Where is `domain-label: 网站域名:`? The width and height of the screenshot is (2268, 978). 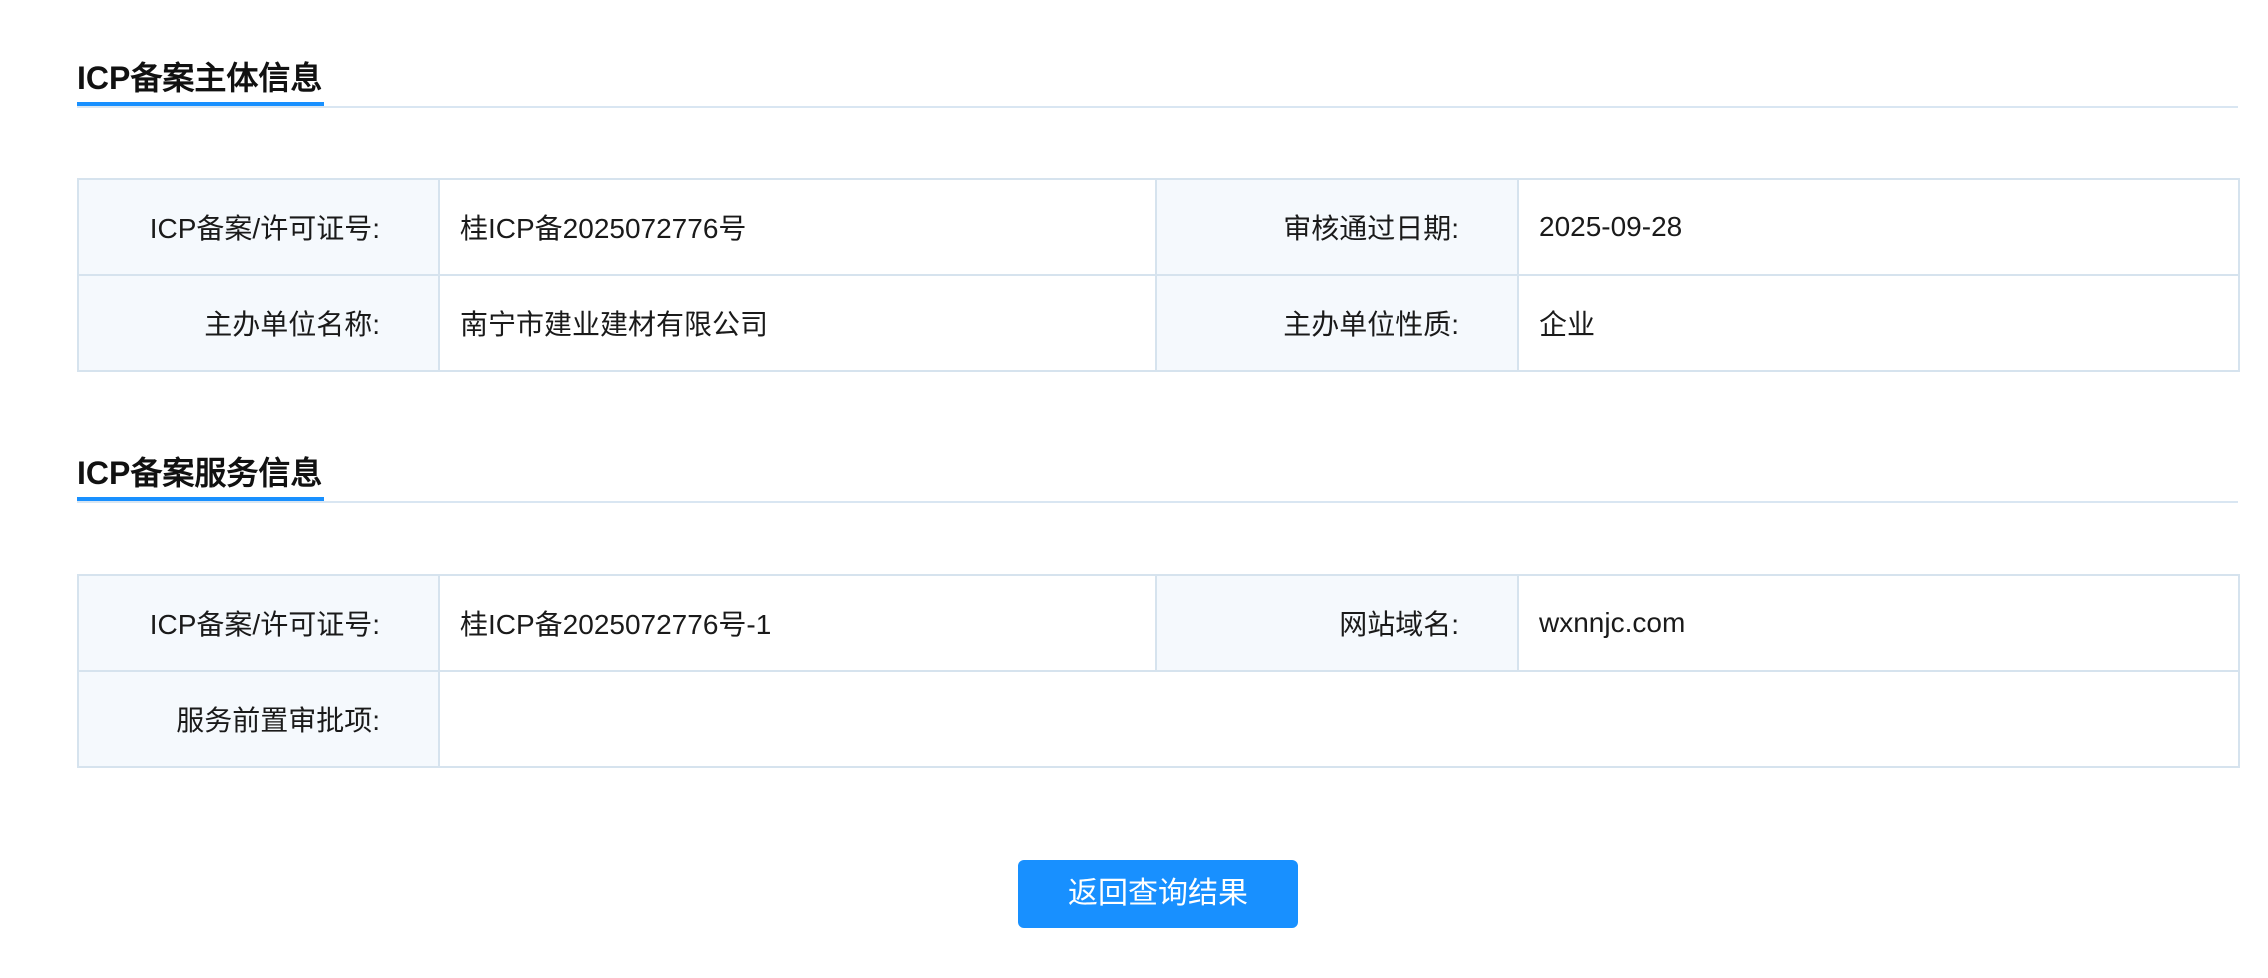 domain-label: 网站域名: is located at coordinates (1337, 623).